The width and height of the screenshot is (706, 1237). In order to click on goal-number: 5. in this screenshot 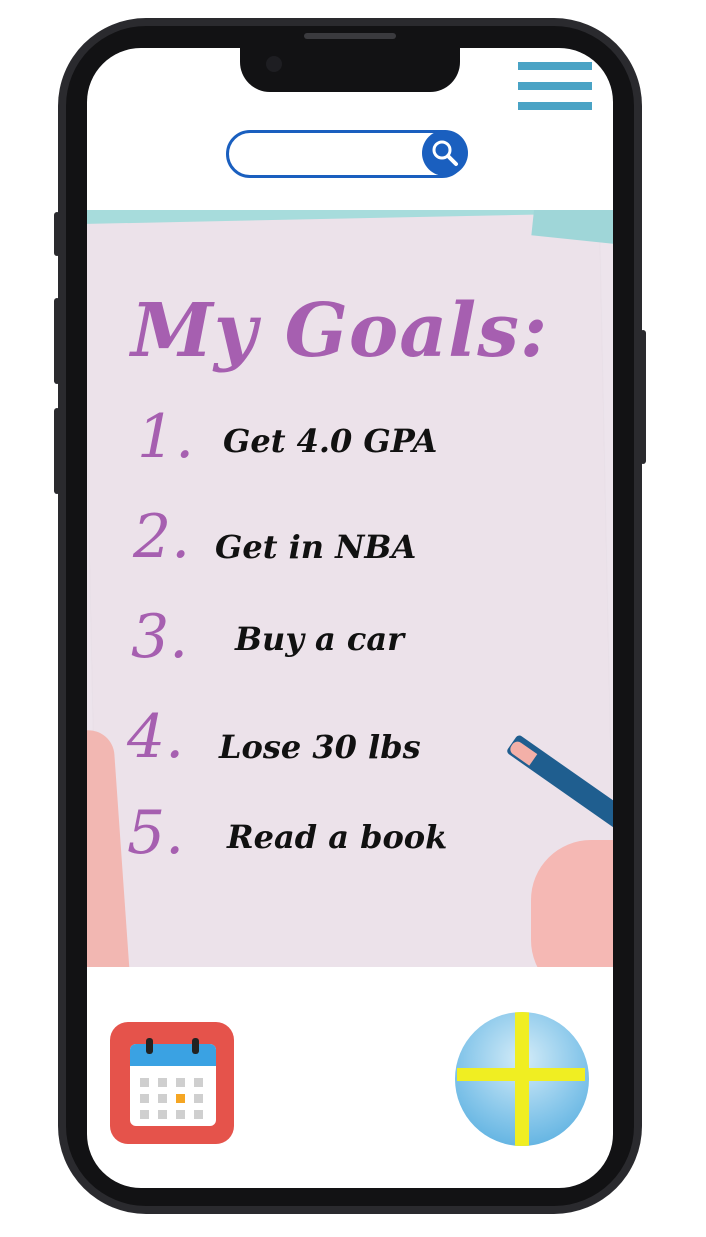, I will do `click(156, 833)`.